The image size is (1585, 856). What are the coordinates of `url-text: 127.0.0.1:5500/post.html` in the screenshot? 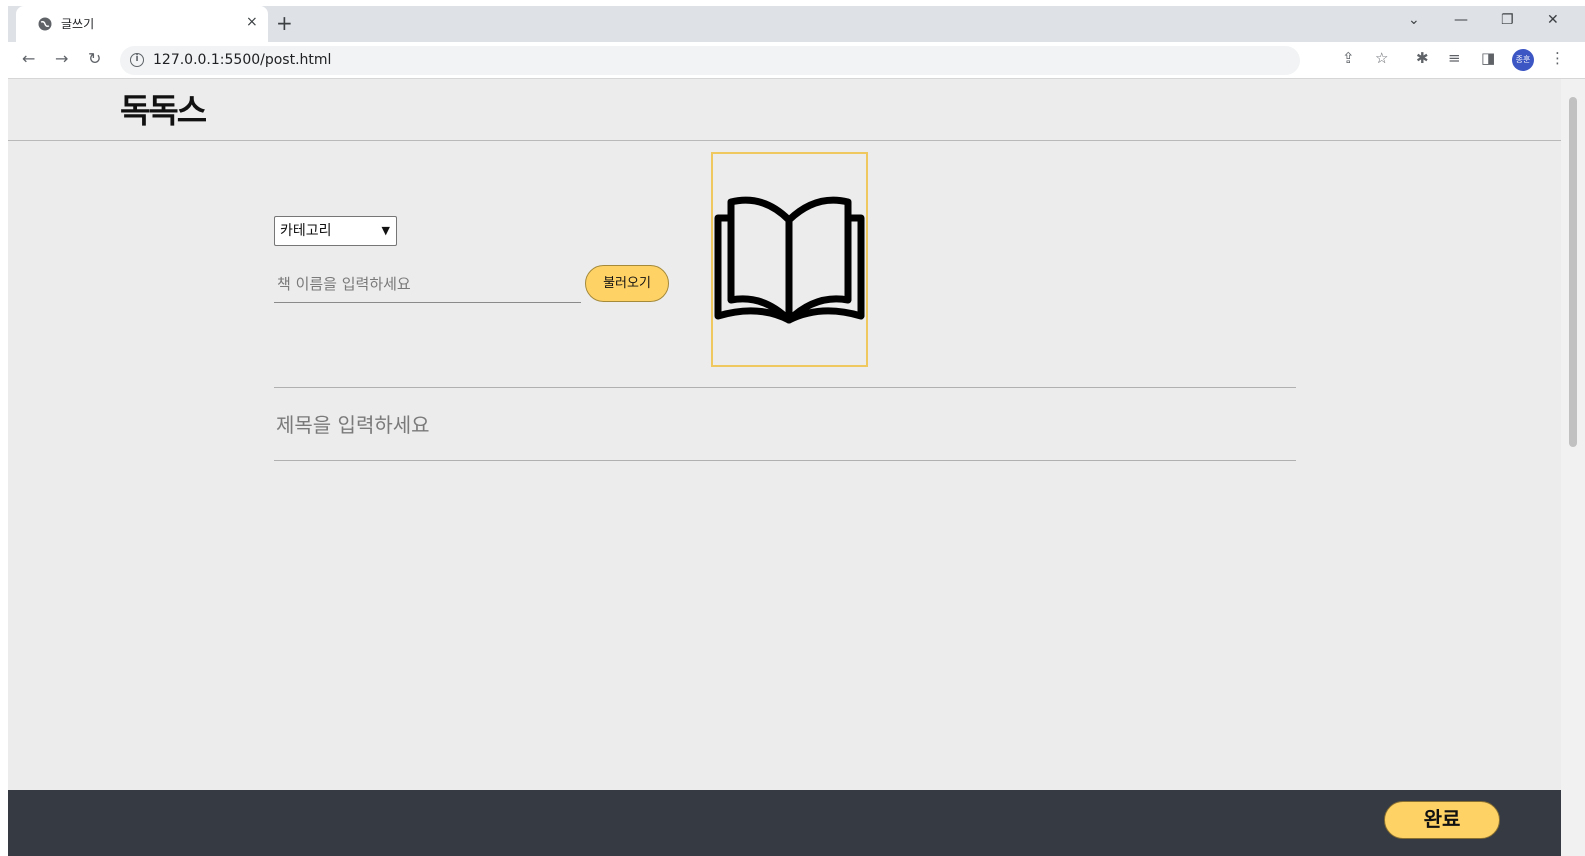 It's located at (242, 60).